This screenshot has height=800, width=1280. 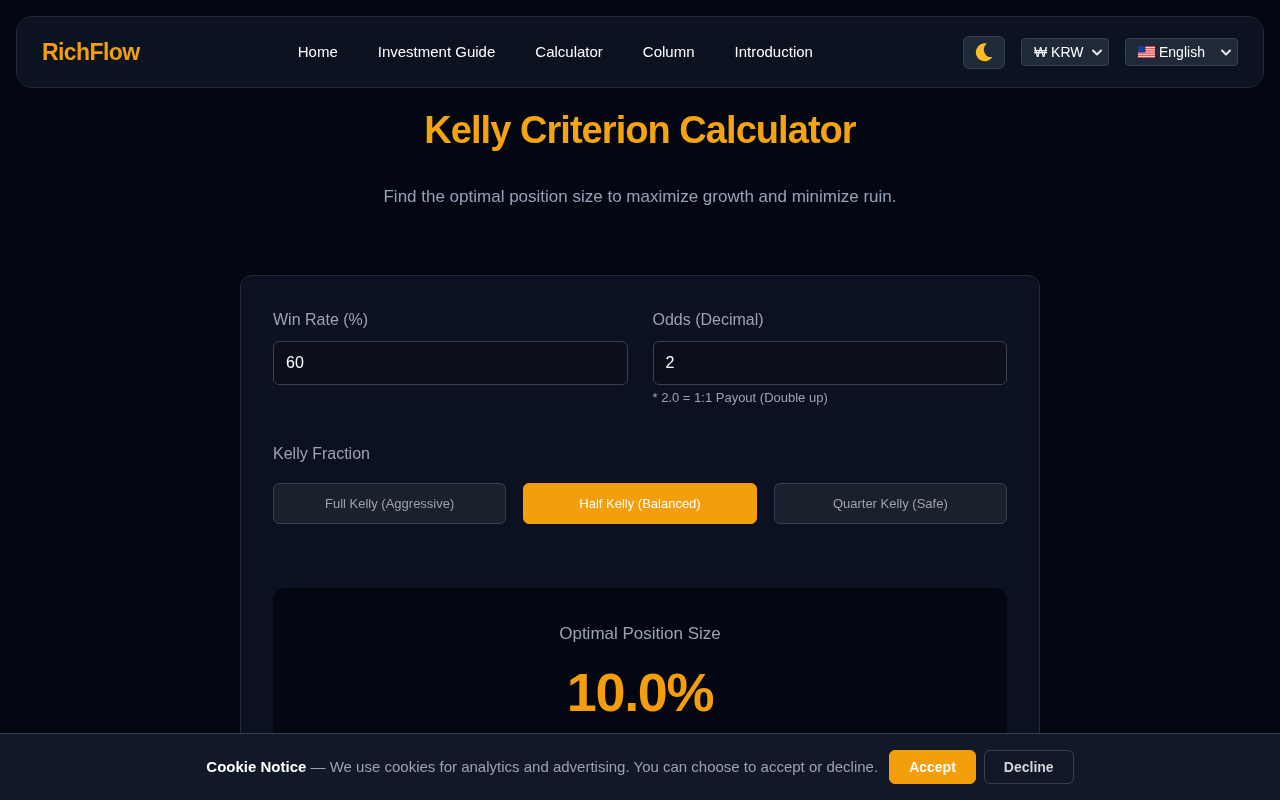 What do you see at coordinates (773, 52) in the screenshot?
I see `nav-link: Introduction` at bounding box center [773, 52].